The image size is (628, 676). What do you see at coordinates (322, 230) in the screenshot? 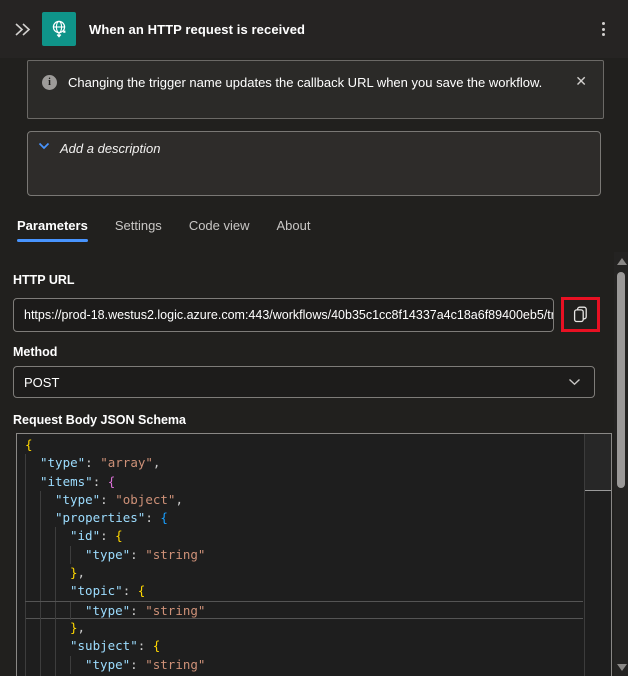
I see `tabs: Parameters Settings Code view About` at bounding box center [322, 230].